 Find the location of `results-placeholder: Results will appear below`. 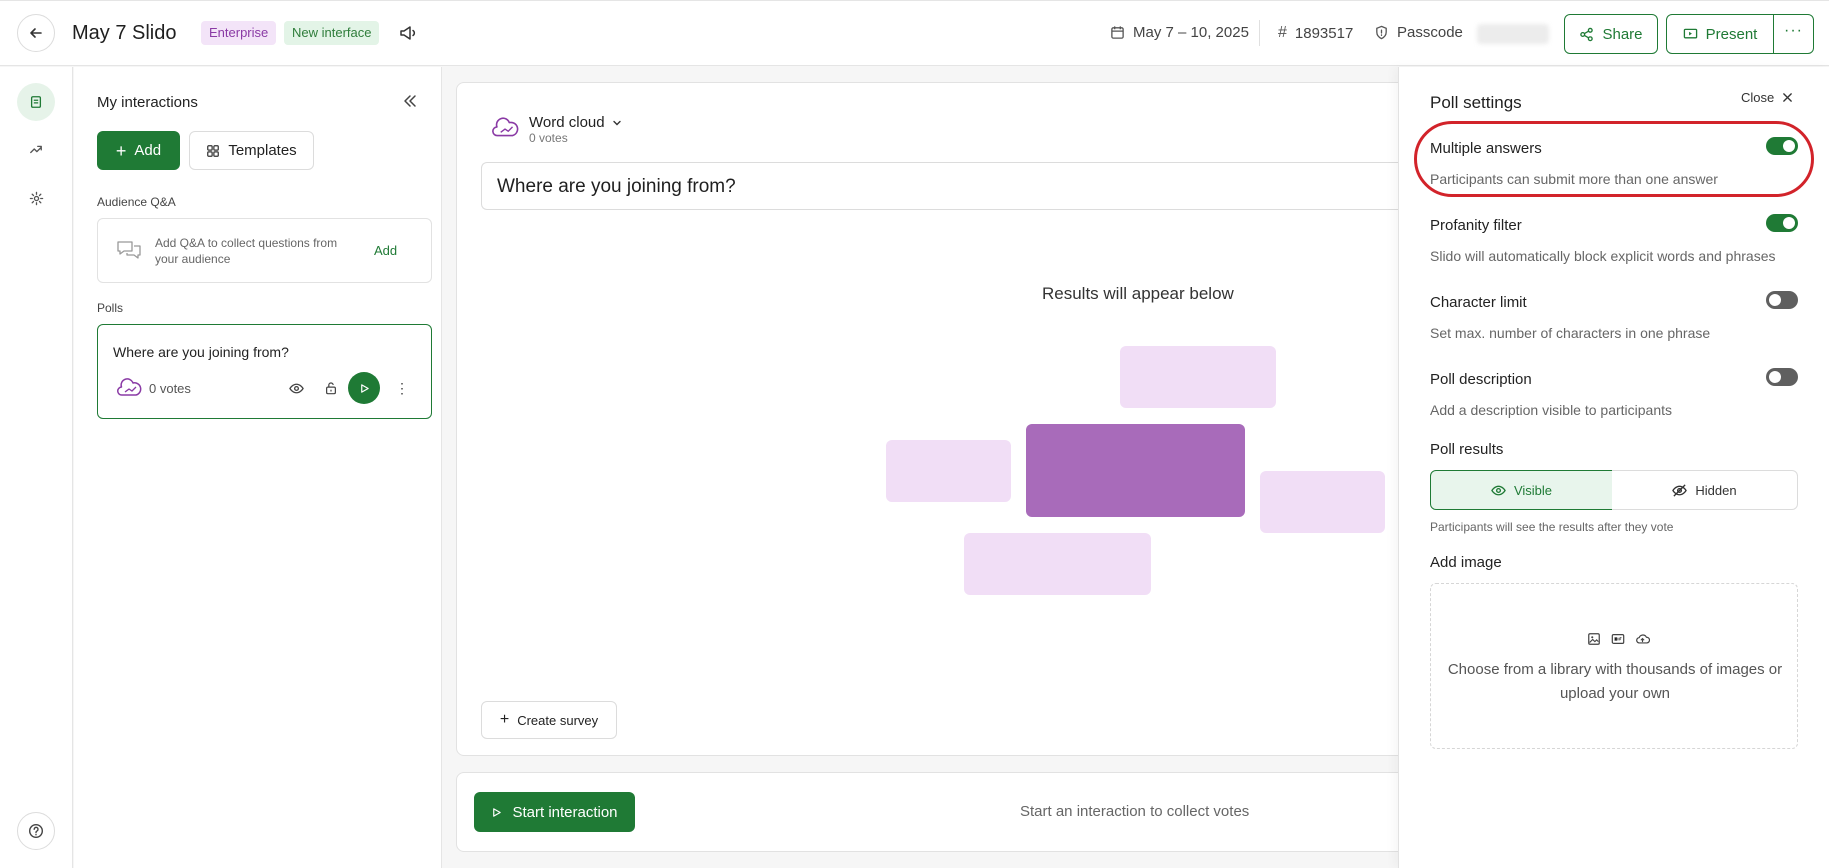

results-placeholder: Results will appear below is located at coordinates (1138, 293).